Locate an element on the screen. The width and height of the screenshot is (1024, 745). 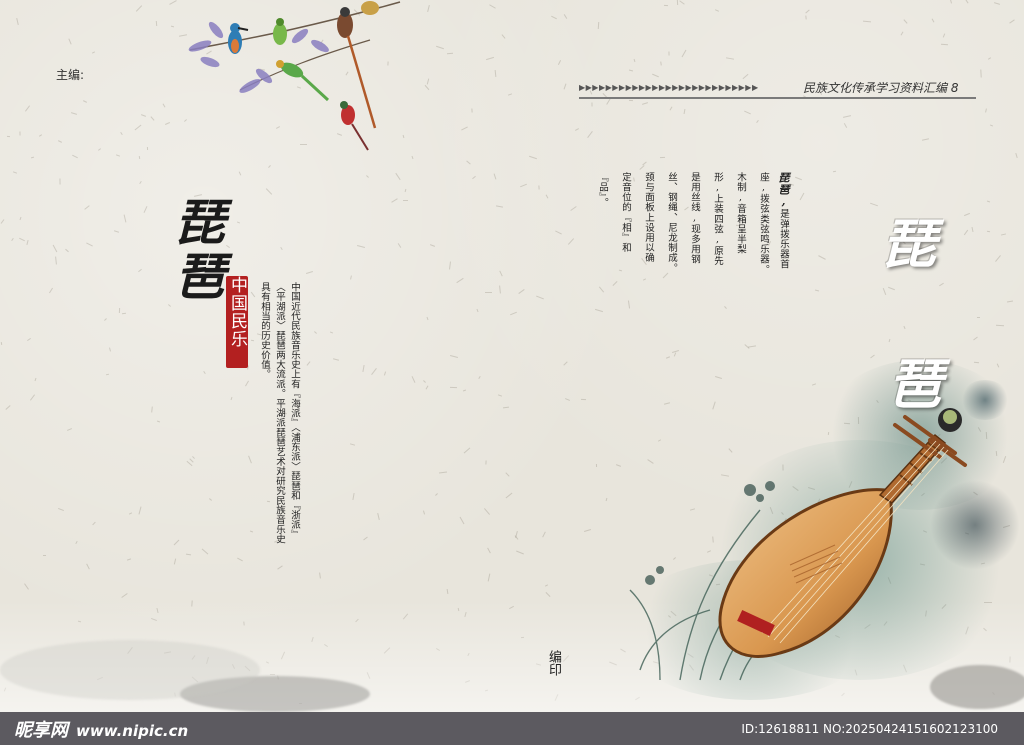
site-logo: 昵享网 www.nipic.cn is located at coordinates (101, 729).